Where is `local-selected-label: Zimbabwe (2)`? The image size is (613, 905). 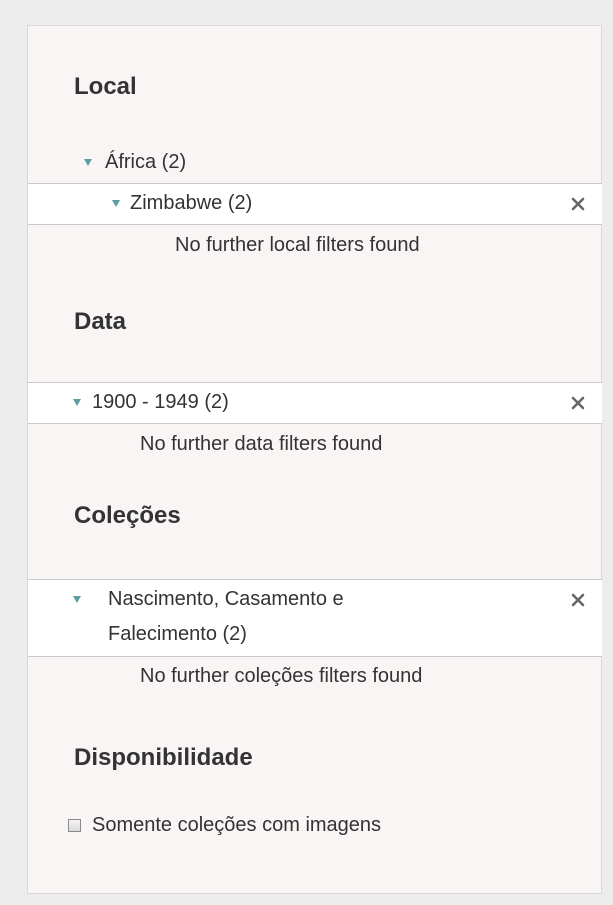 local-selected-label: Zimbabwe (2) is located at coordinates (191, 203).